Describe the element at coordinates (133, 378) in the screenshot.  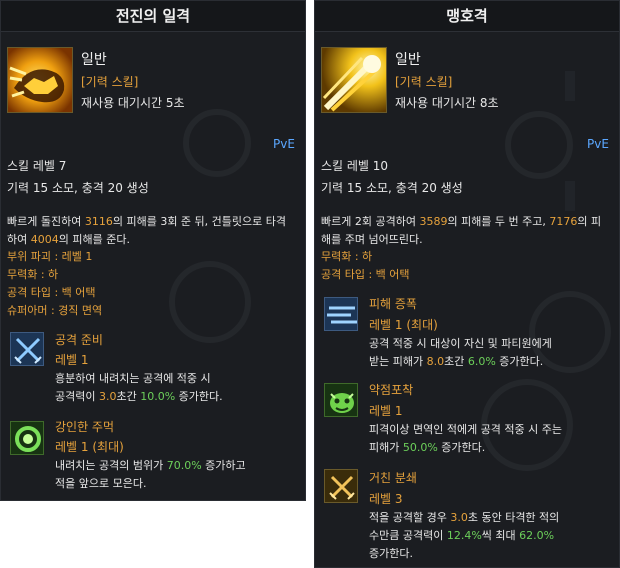
I see `tripod-description: 흥분하여 내려치는 공격에 적중 시` at that location.